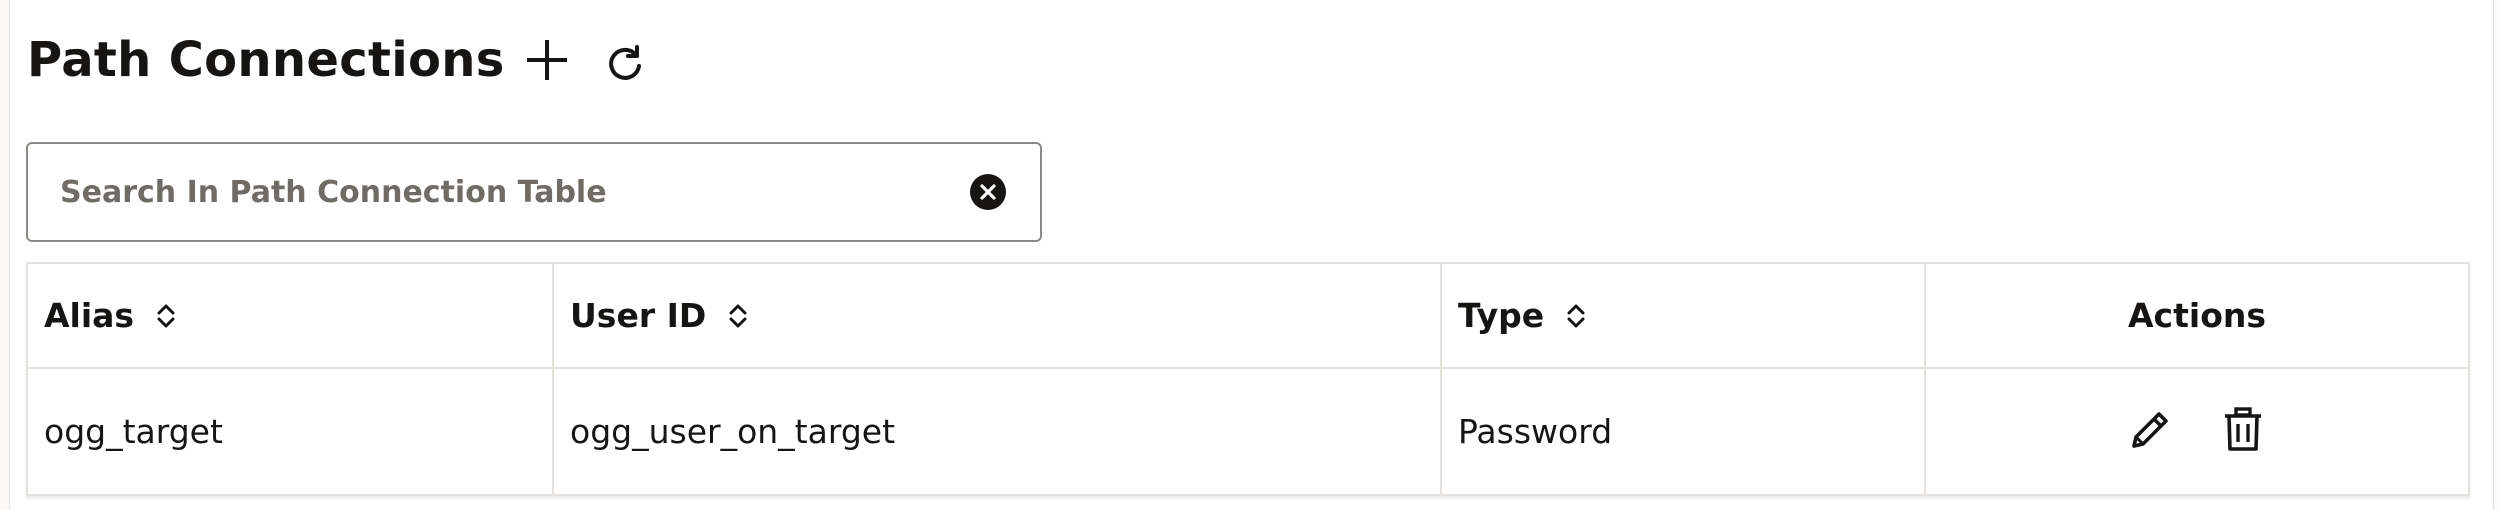 Image resolution: width=2500 pixels, height=510 pixels. I want to click on page-title: Path Connections, so click(266, 60).